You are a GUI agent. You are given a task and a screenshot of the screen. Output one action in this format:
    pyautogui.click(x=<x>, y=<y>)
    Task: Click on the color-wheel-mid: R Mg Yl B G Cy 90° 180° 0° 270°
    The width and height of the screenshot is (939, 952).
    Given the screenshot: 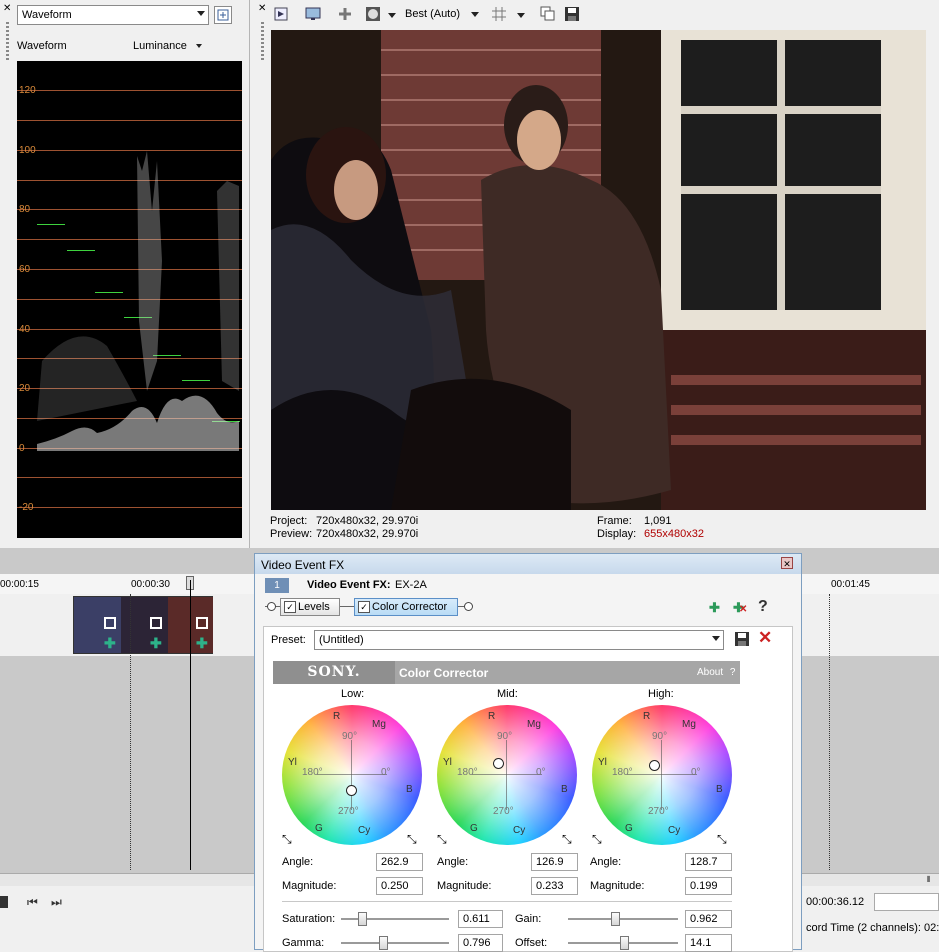 What is the action you would take?
    pyautogui.click(x=507, y=775)
    